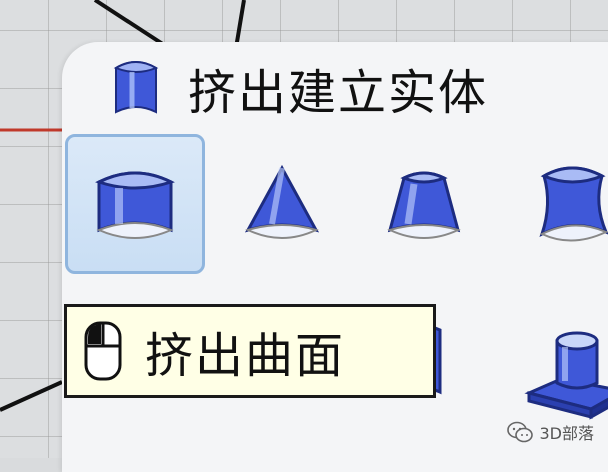 This screenshot has height=472, width=608. What do you see at coordinates (136, 88) in the screenshot?
I see `extrude-surface-icon` at bounding box center [136, 88].